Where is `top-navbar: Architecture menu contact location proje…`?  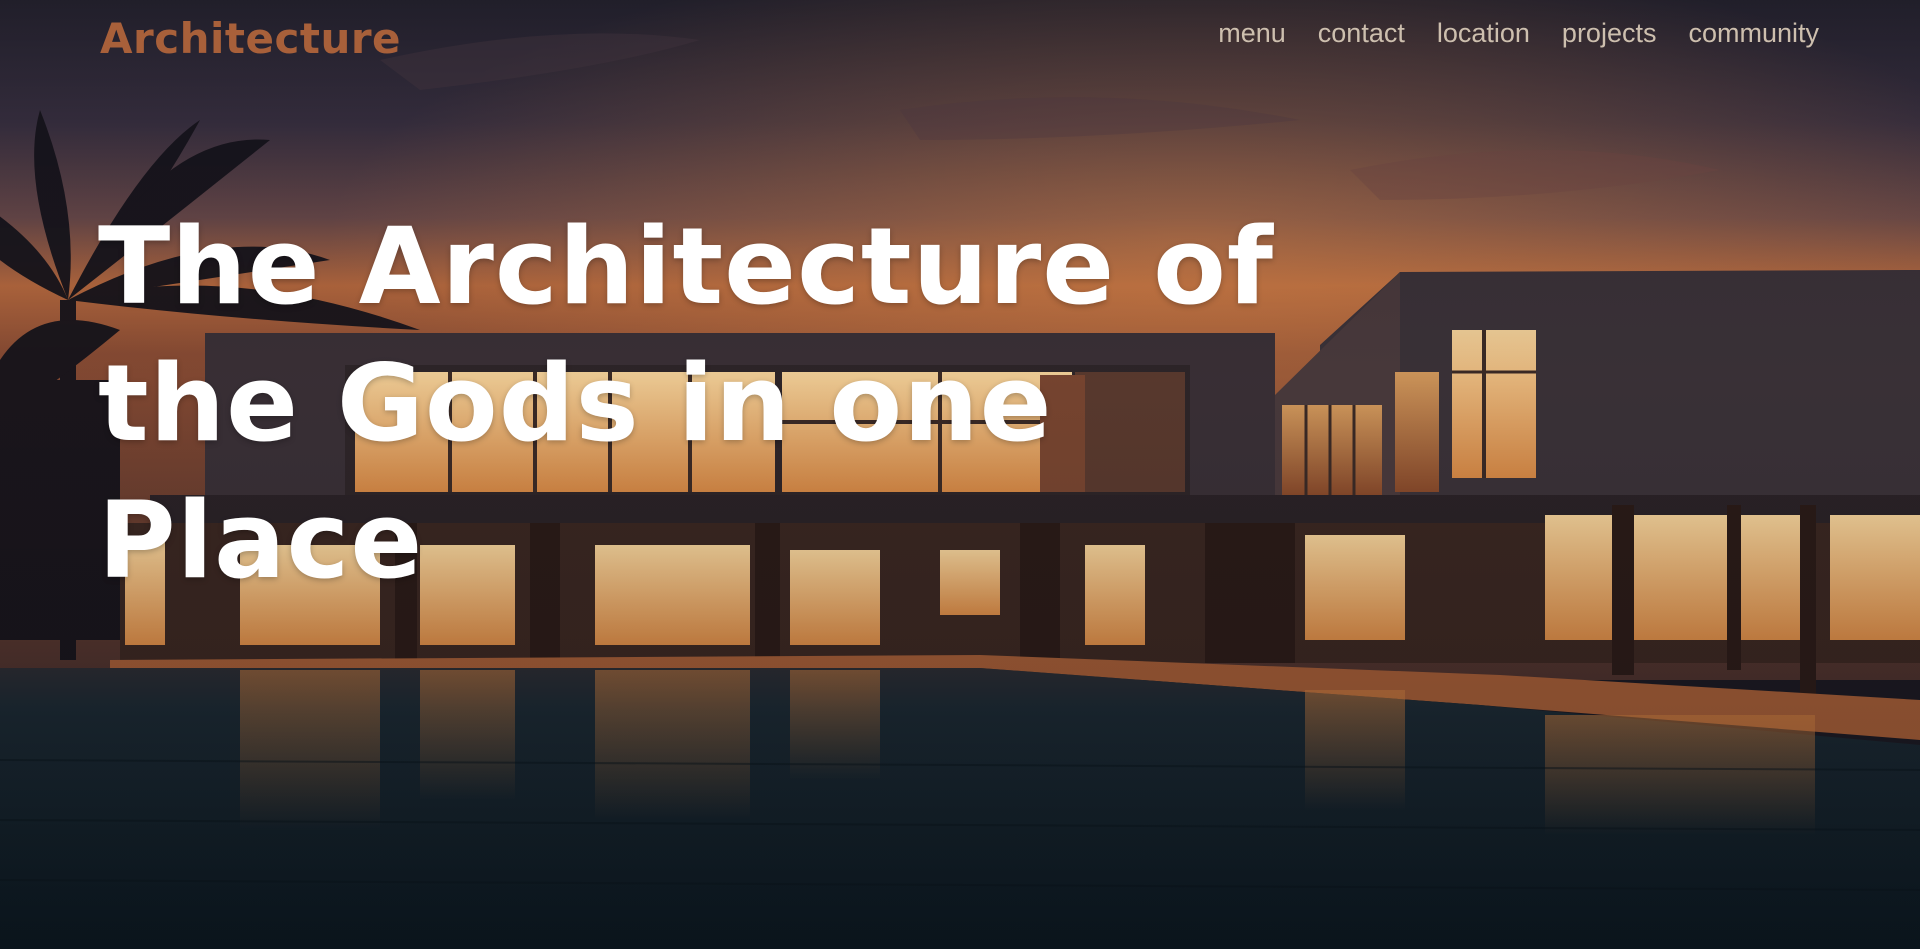 top-navbar: Architecture menu contact location proje… is located at coordinates (960, 40).